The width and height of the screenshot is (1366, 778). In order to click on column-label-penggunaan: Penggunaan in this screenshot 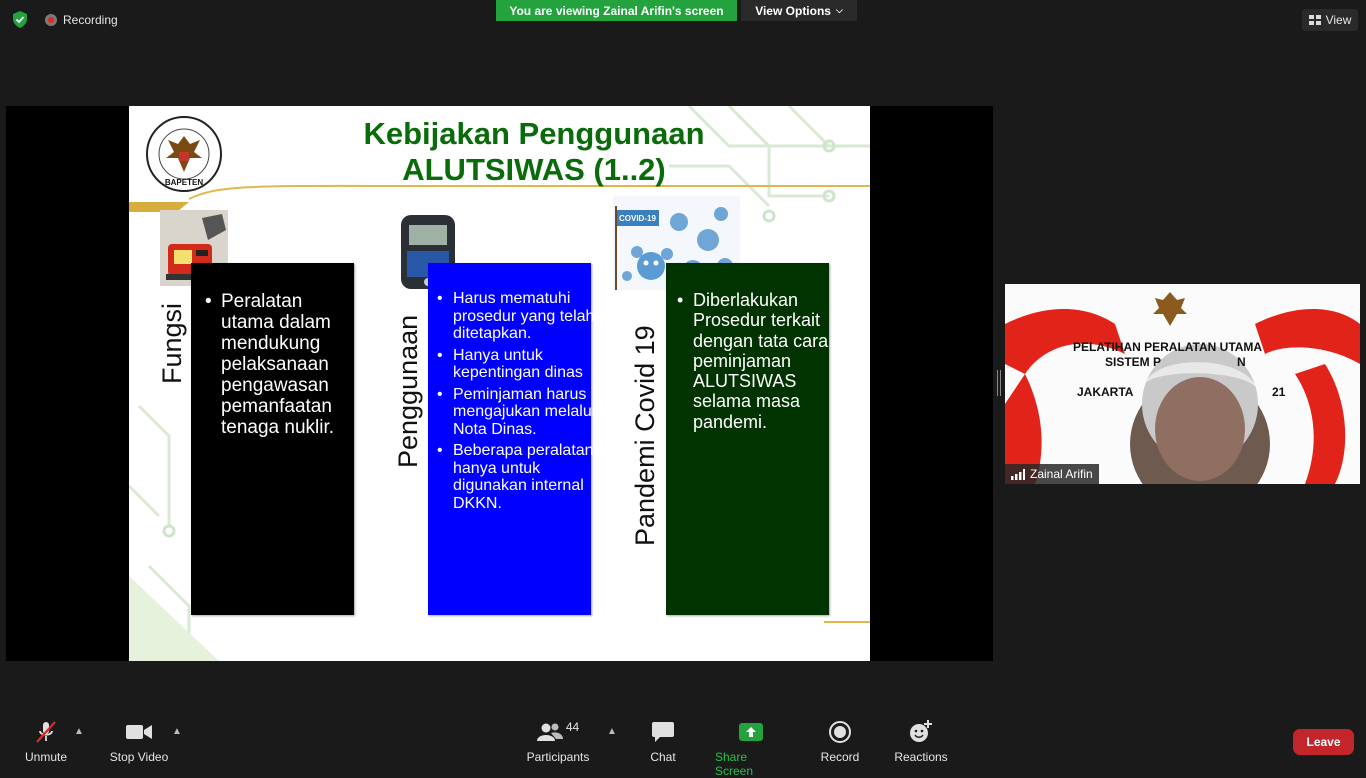, I will do `click(408, 391)`.